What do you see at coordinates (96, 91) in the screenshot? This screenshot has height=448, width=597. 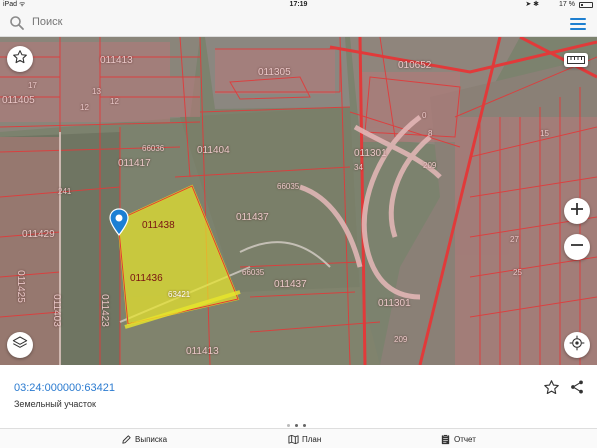 I see `cadastral-label: 13` at bounding box center [96, 91].